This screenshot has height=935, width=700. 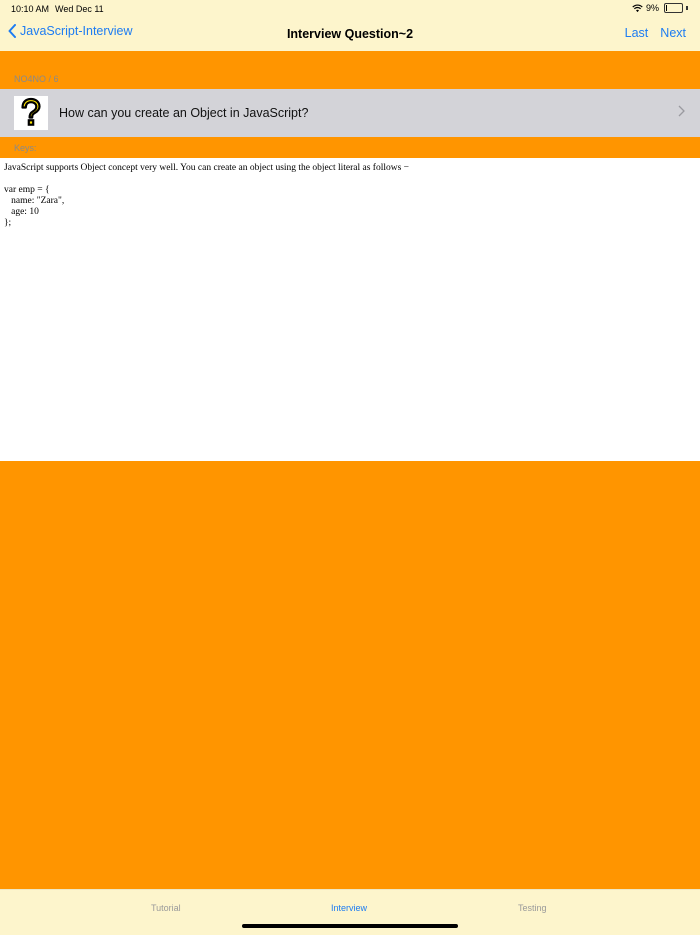 I want to click on status-time: 10:10 AM, so click(x=30, y=9).